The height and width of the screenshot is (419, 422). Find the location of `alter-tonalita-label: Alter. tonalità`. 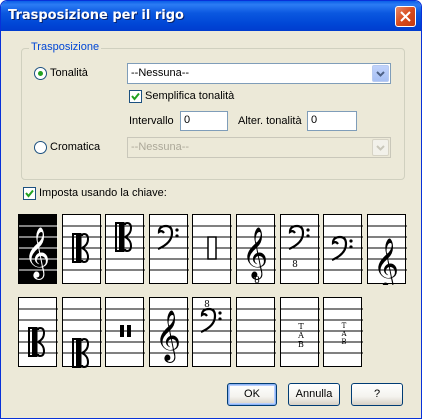

alter-tonalita-label: Alter. tonalità is located at coordinates (270, 121).